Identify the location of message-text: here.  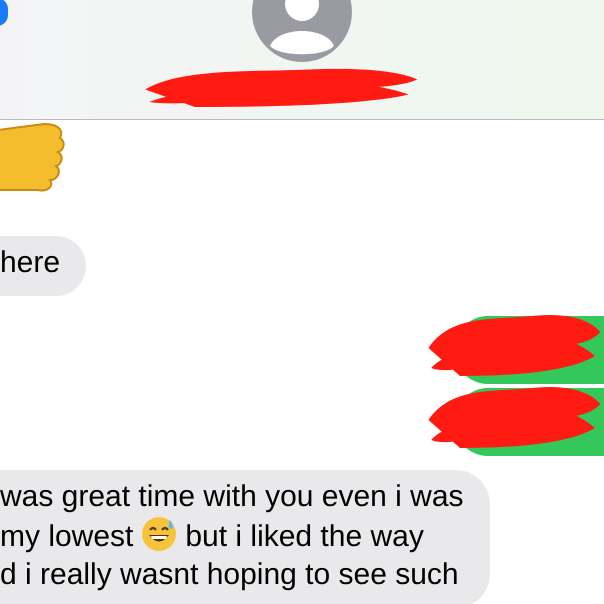
(30, 263).